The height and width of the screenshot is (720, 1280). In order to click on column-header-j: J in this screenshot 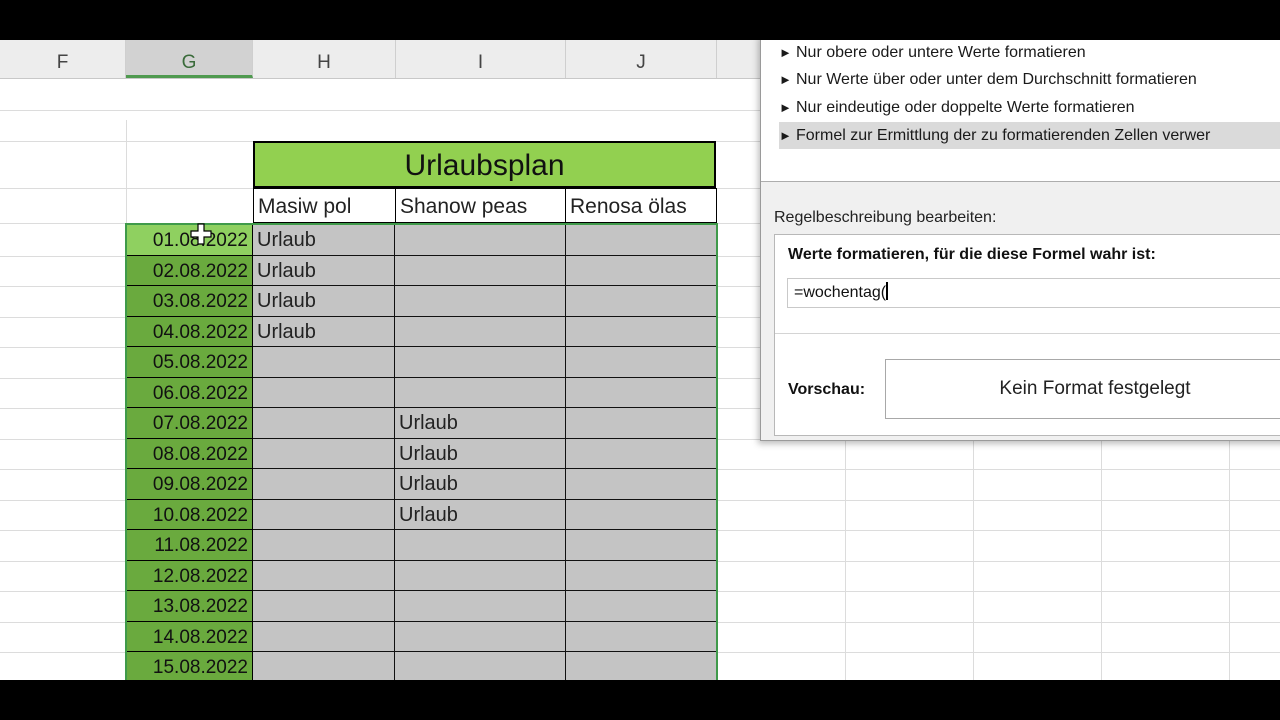, I will do `click(641, 59)`.